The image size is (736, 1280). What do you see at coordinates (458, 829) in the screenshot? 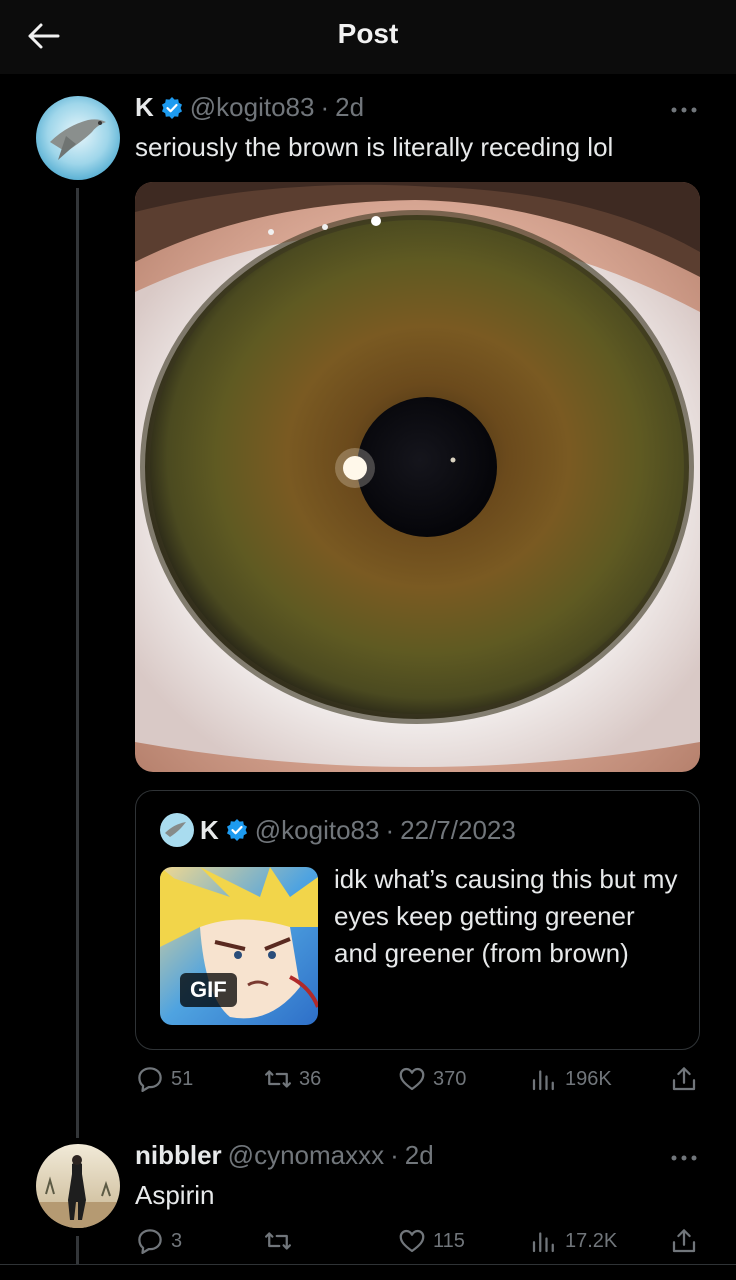
I see `timestamp: 22/7/2023` at bounding box center [458, 829].